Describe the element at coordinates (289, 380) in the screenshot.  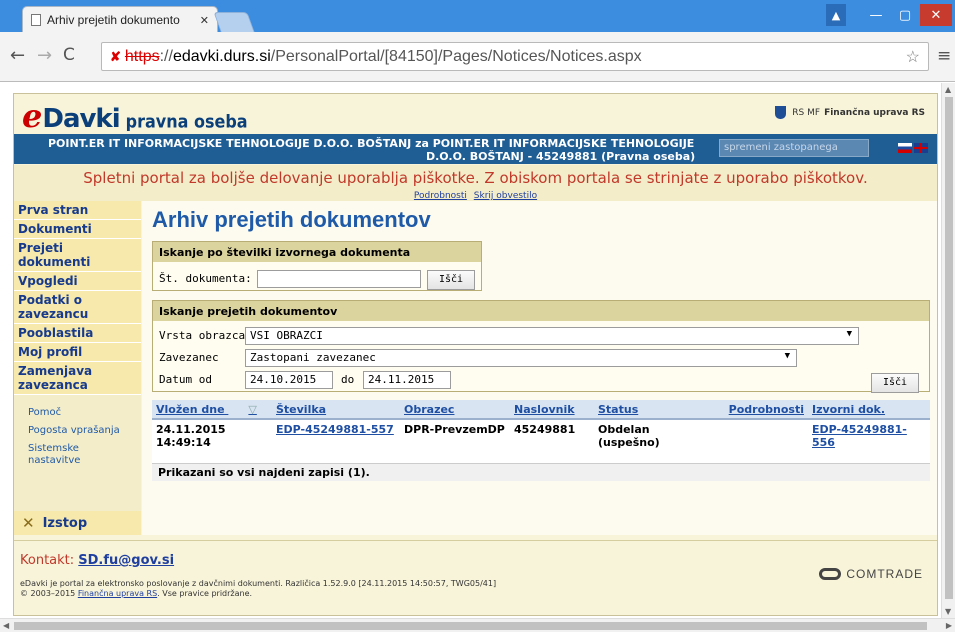
I see `date-from-input: 24.10.2015` at that location.